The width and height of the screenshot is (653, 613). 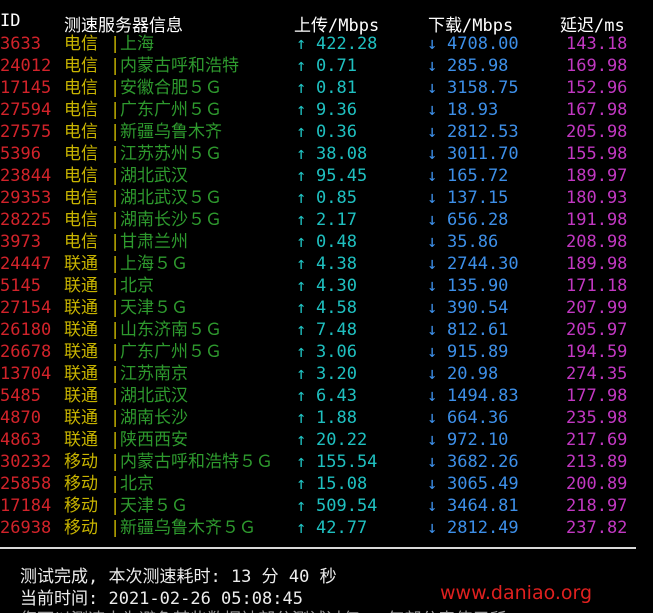 I want to click on download-speed: 656.28, so click(x=478, y=220).